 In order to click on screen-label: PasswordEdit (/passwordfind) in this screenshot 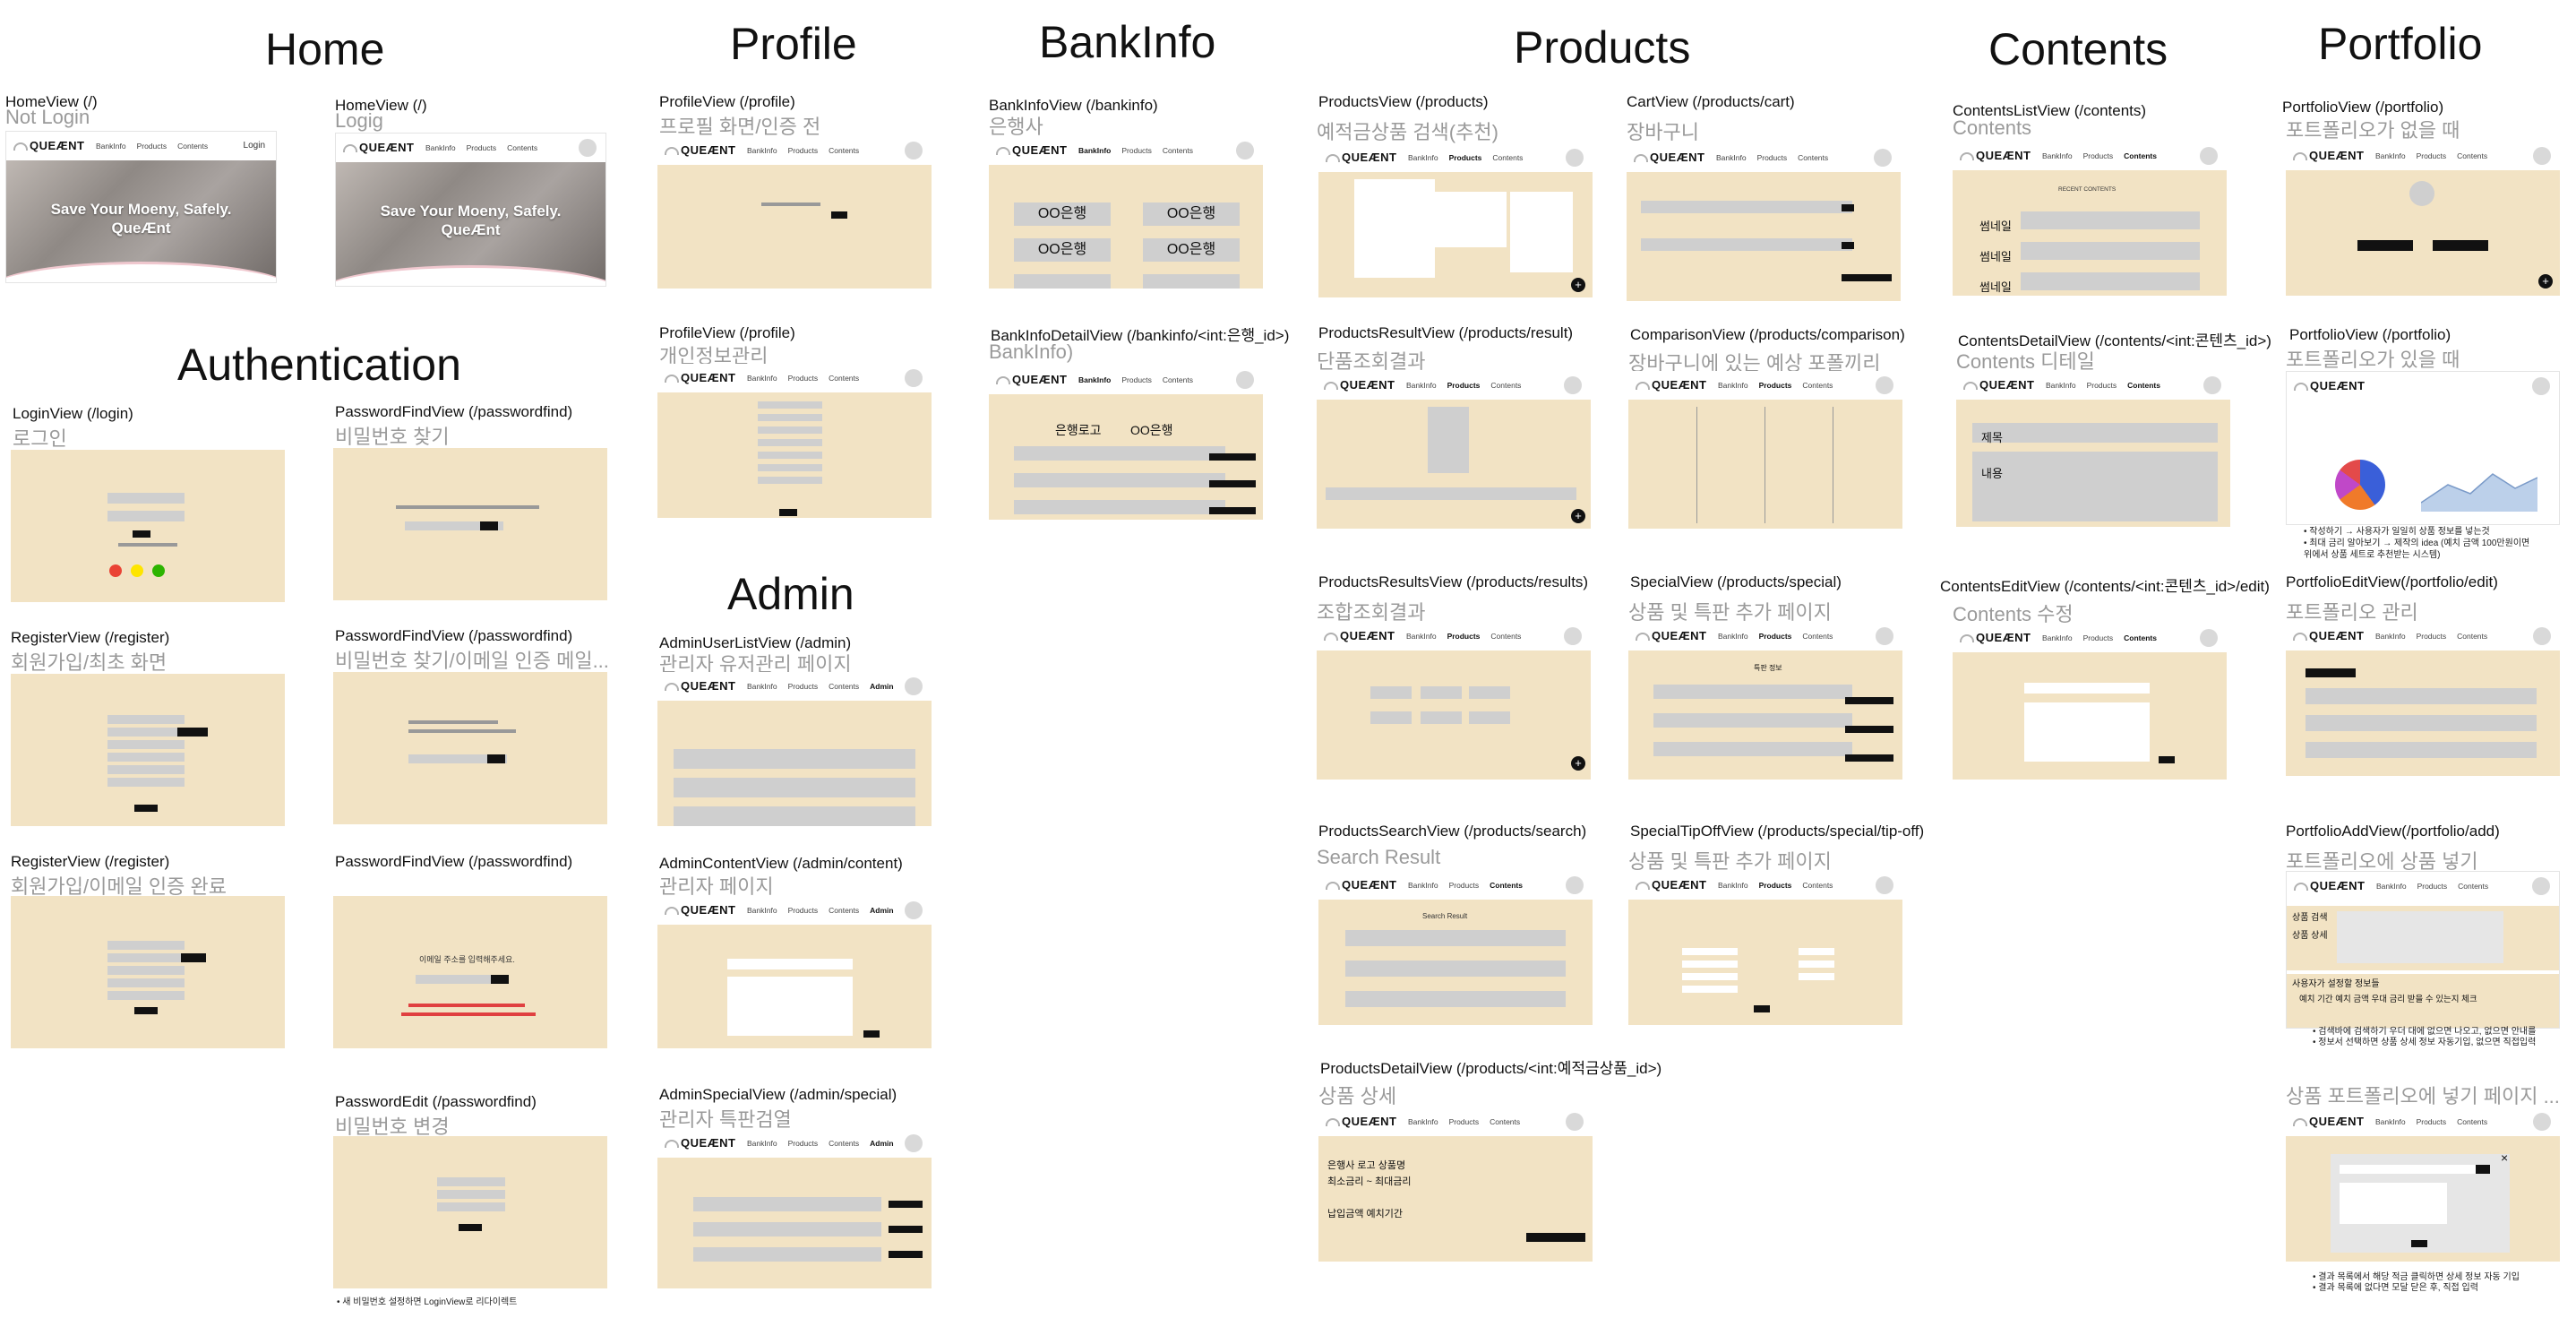, I will do `click(436, 1101)`.